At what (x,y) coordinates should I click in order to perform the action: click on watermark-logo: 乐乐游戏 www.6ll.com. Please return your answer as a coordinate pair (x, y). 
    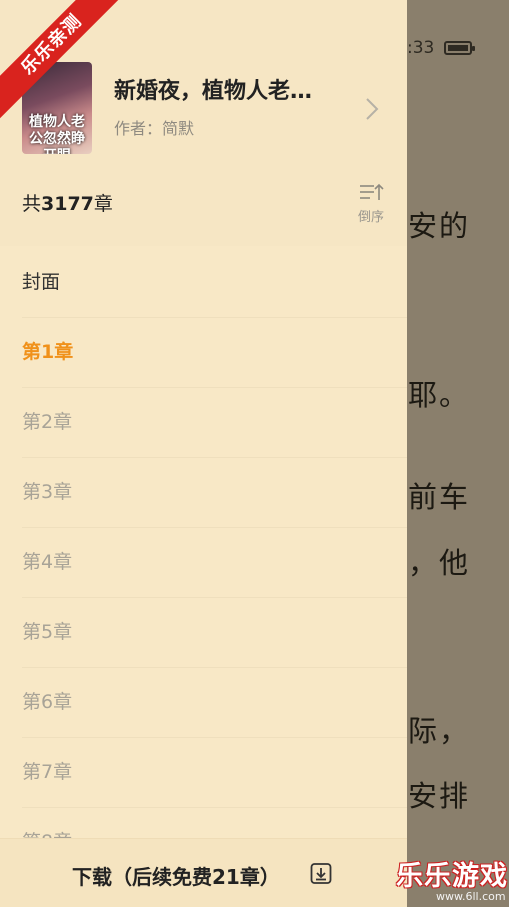
    Looking at the image, I should click on (452, 880).